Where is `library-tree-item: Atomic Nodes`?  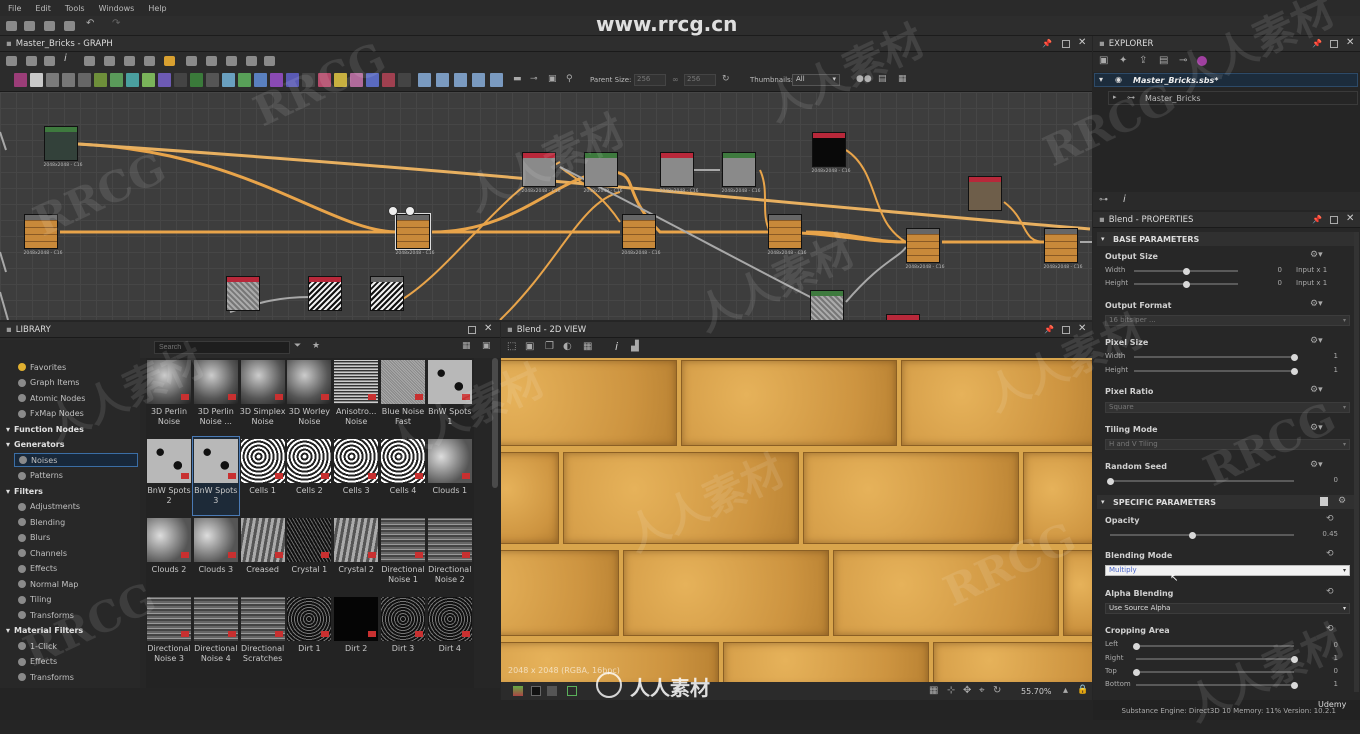
library-tree-item: Atomic Nodes is located at coordinates (51, 398).